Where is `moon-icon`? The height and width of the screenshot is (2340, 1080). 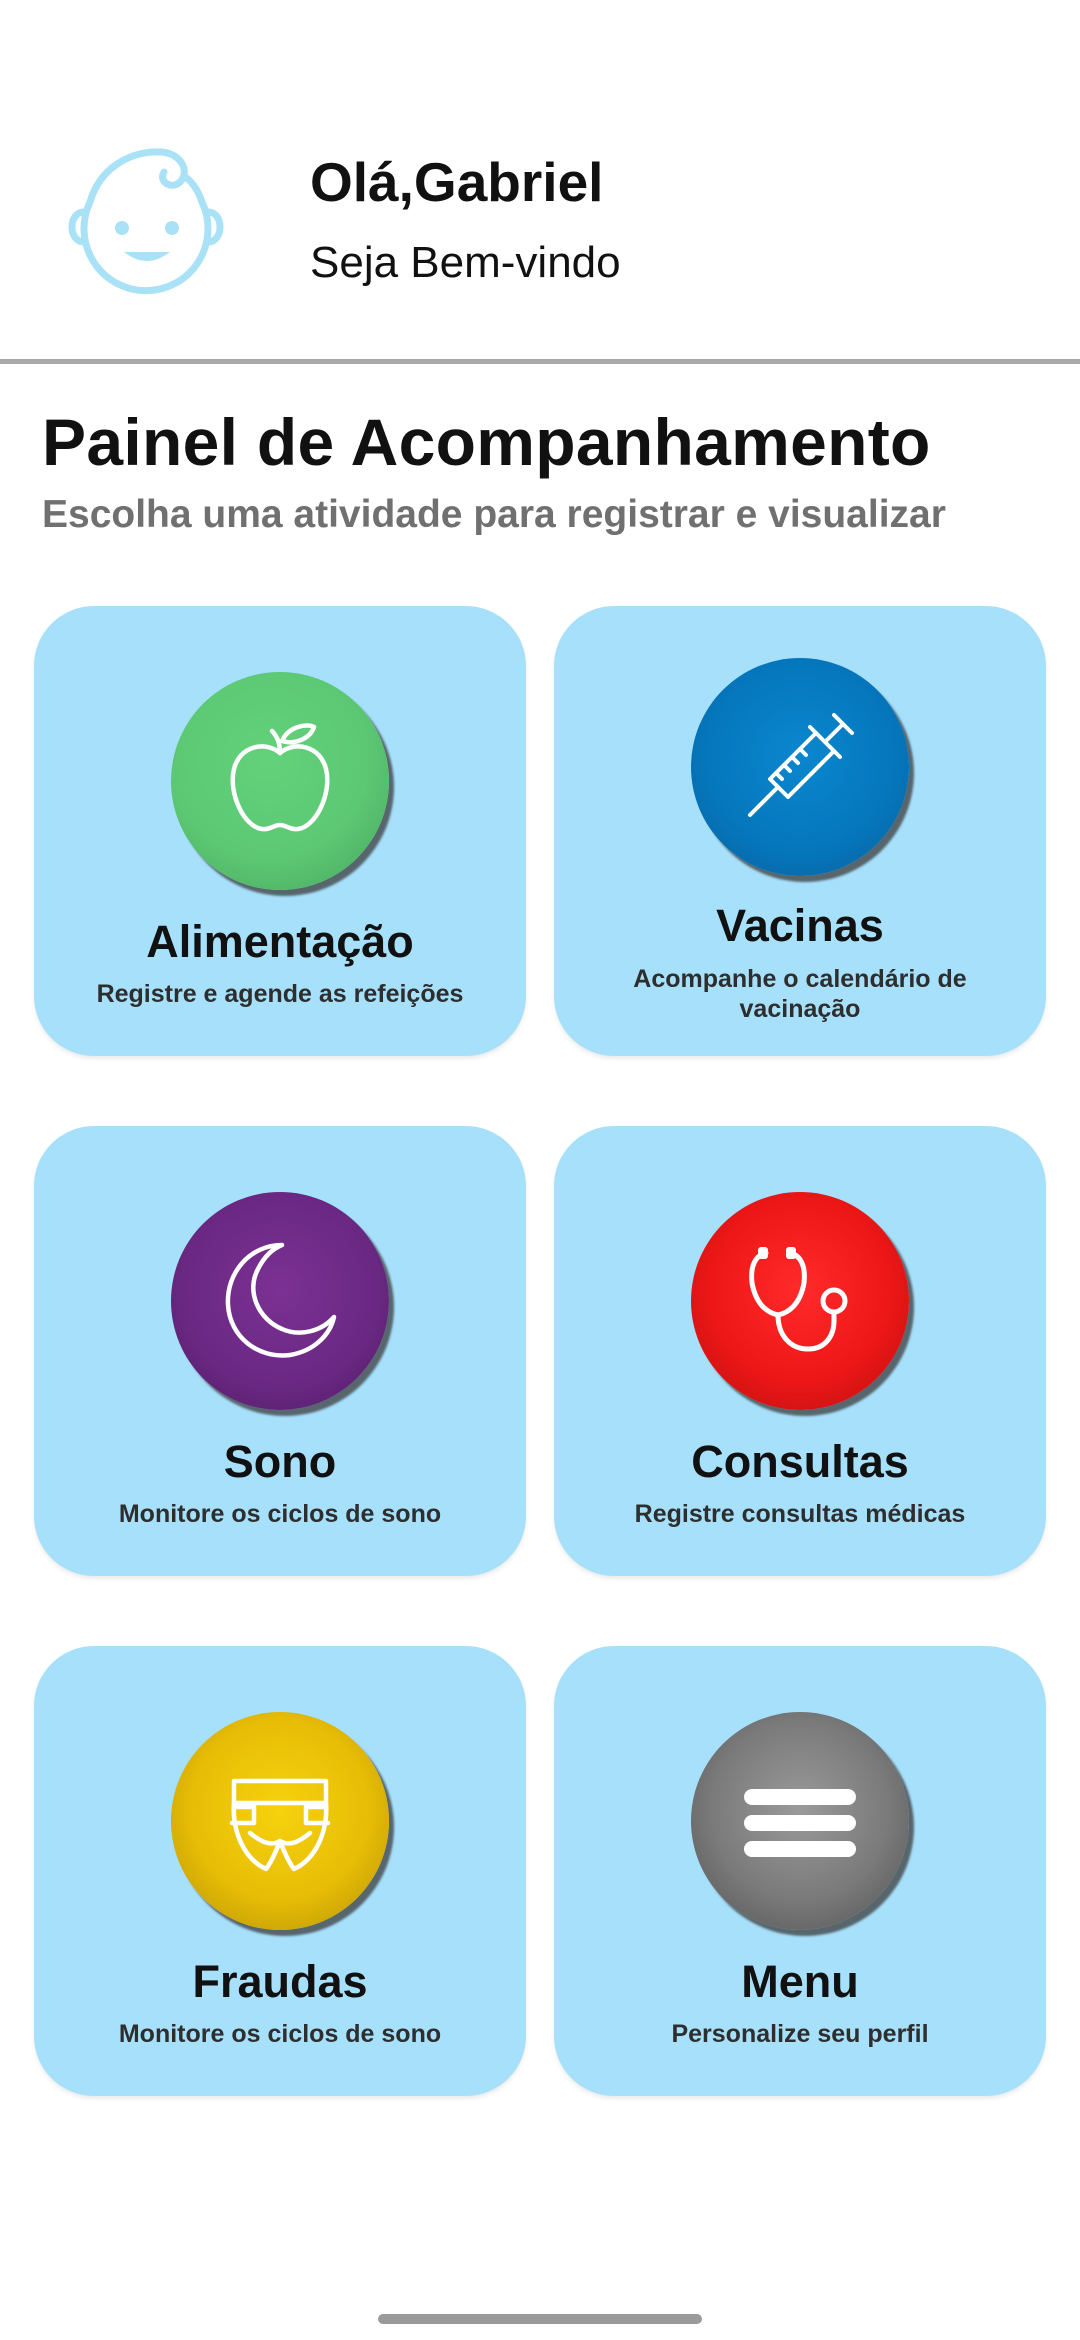
moon-icon is located at coordinates (280, 1301).